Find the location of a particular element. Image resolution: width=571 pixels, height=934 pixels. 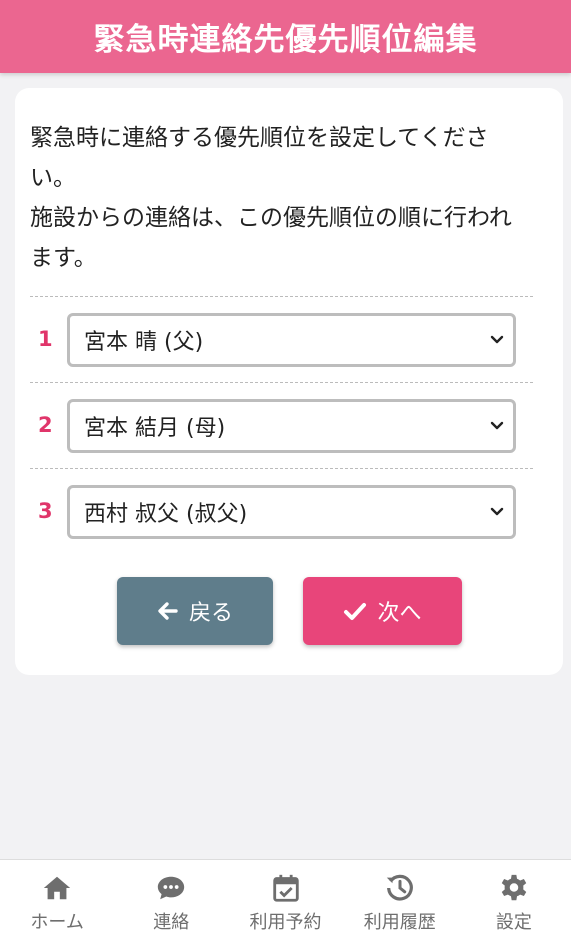

description-line: 施設からの連絡は、この優先順位の順に行われ is located at coordinates (271, 218).